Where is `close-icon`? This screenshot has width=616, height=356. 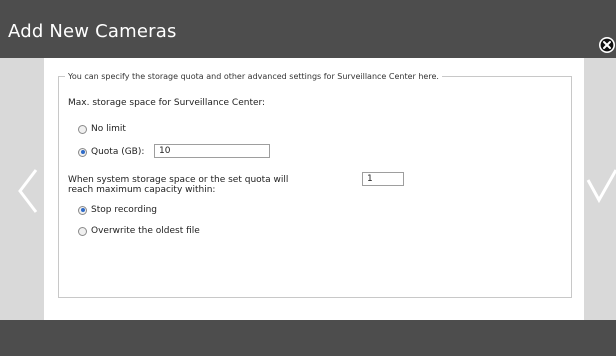
close-icon is located at coordinates (607, 45).